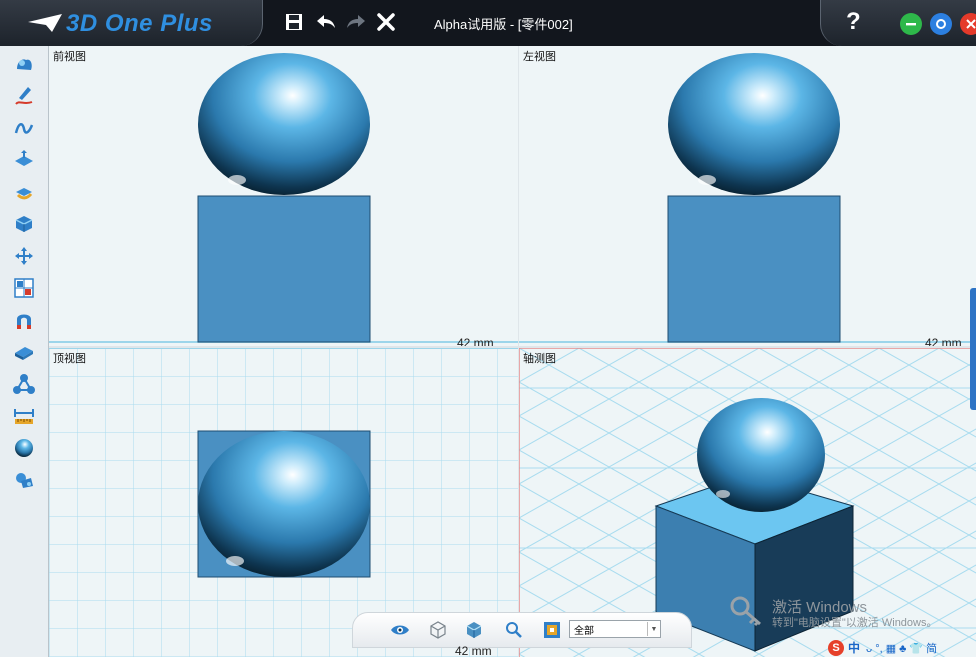 The image size is (976, 657). What do you see at coordinates (653, 629) in the screenshot?
I see `chevron-down-icon: ▼` at bounding box center [653, 629].